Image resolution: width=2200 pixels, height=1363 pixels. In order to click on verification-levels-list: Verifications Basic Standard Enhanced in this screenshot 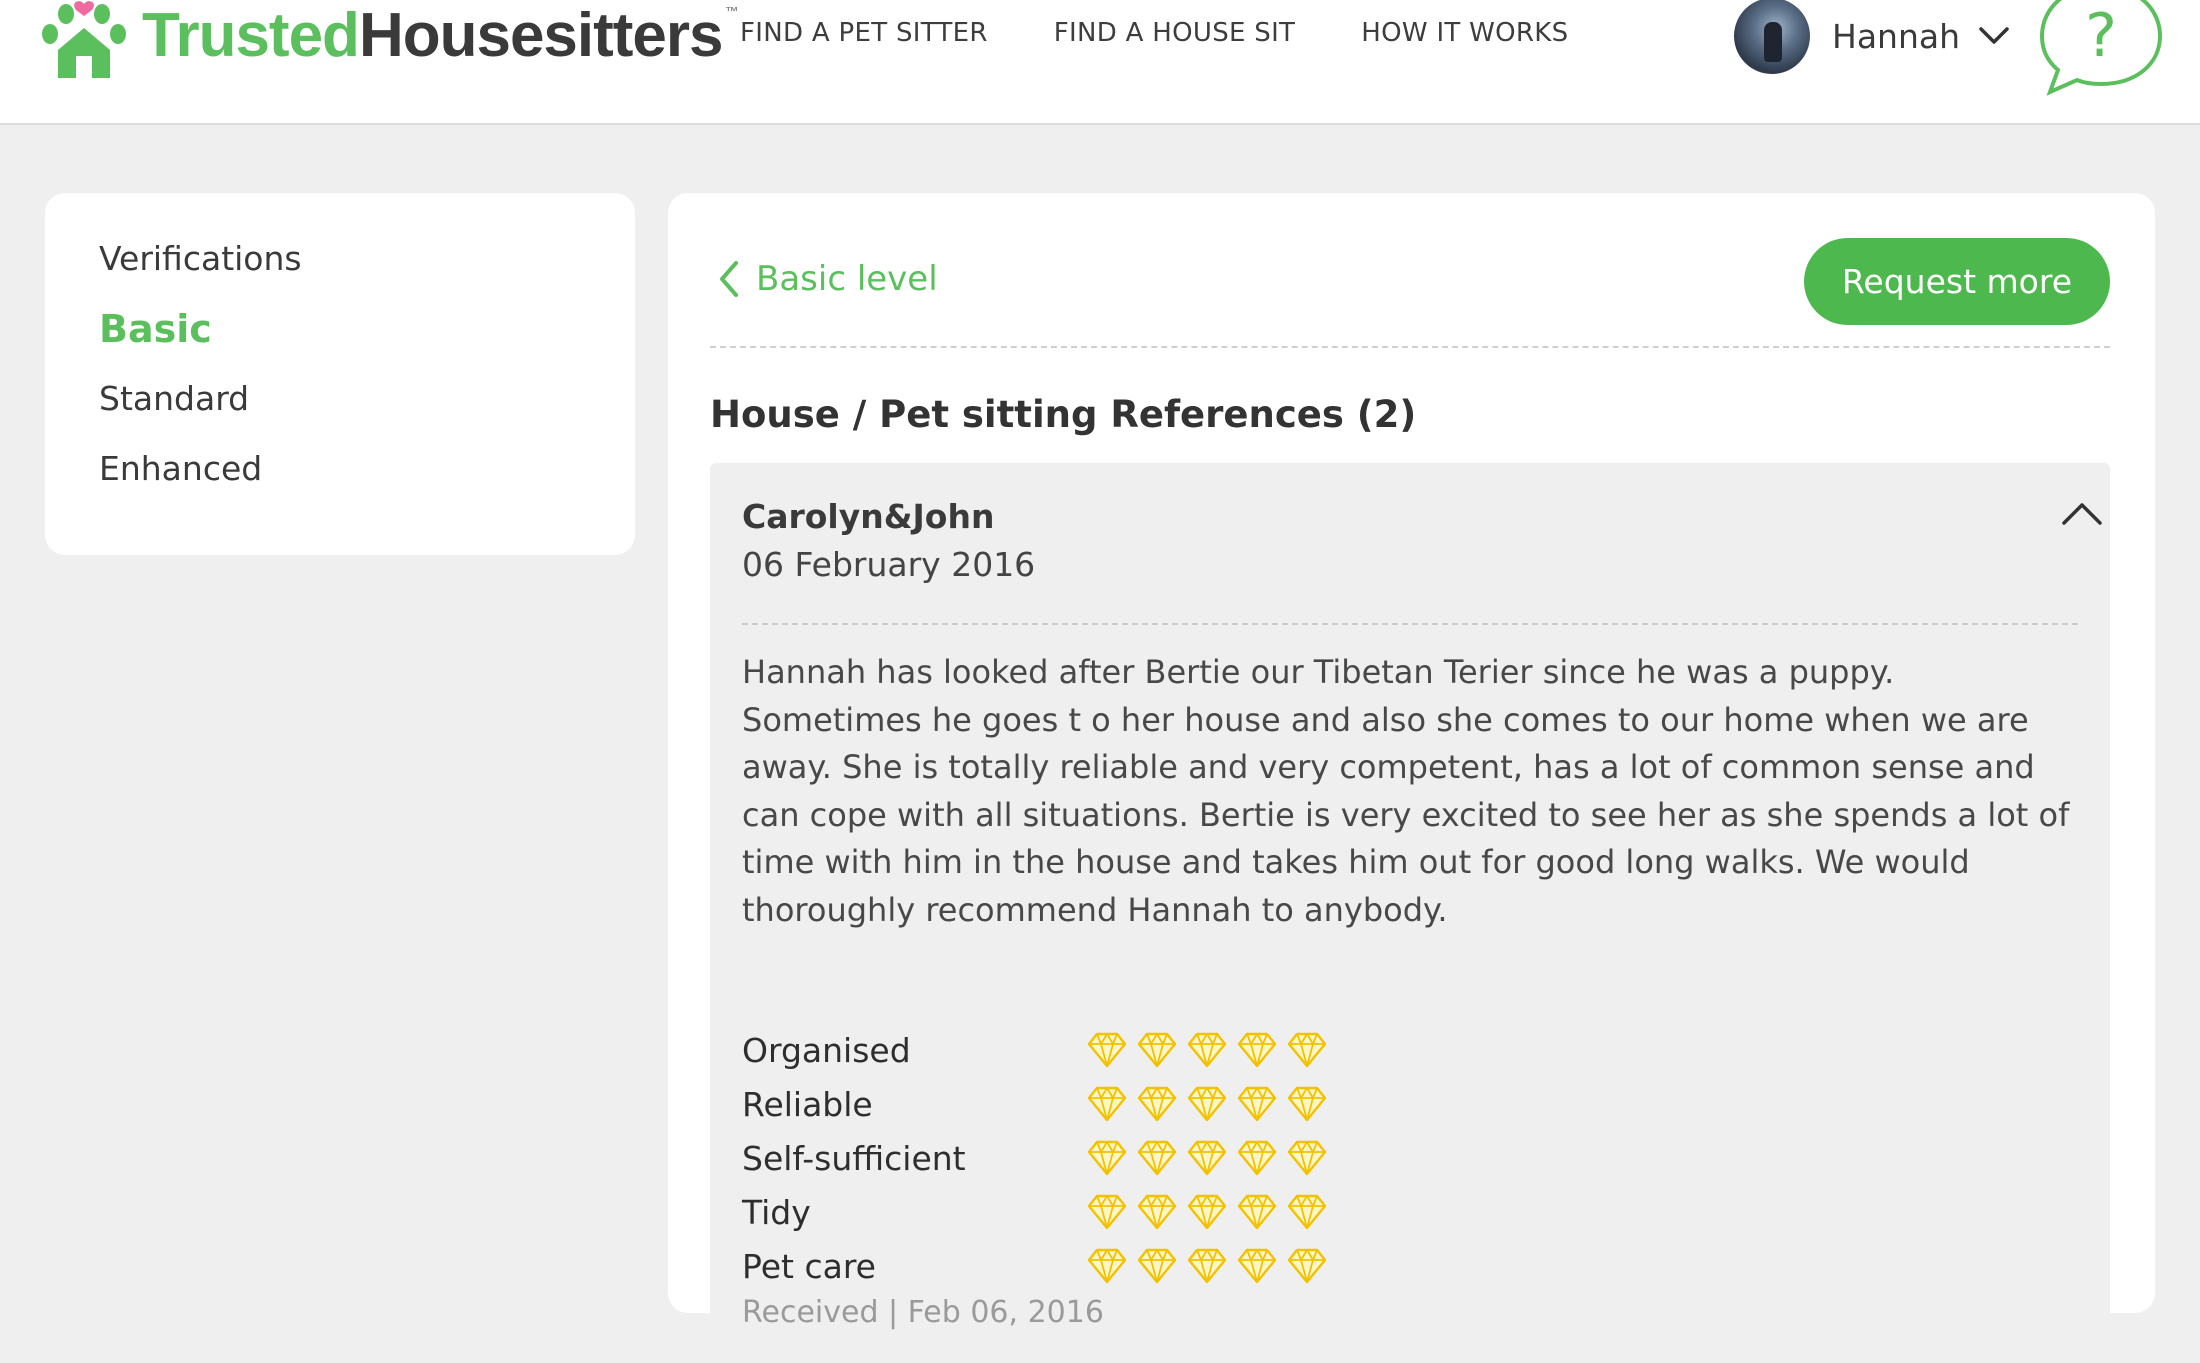, I will do `click(200, 379)`.